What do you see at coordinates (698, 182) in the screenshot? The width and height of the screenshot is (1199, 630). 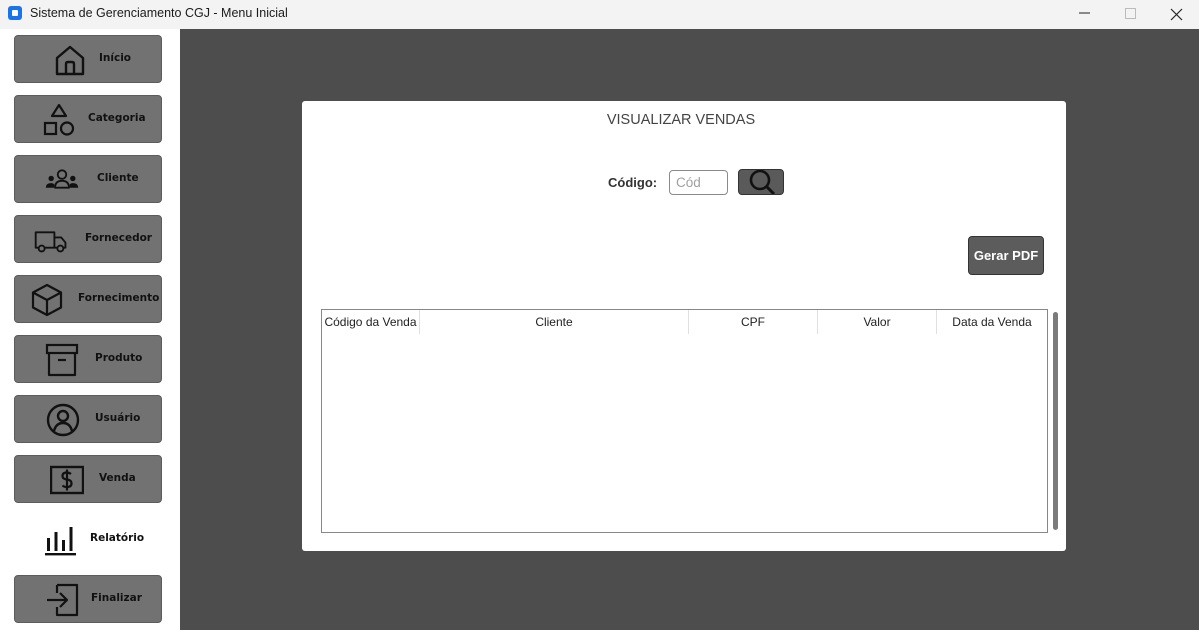 I see `code-input` at bounding box center [698, 182].